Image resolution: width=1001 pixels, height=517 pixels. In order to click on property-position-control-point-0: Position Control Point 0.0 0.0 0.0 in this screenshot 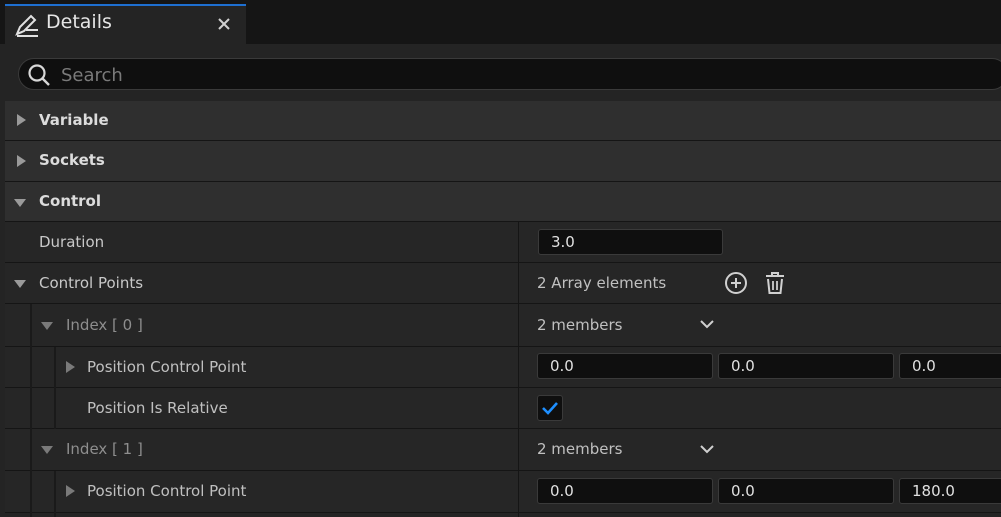, I will do `click(503, 367)`.